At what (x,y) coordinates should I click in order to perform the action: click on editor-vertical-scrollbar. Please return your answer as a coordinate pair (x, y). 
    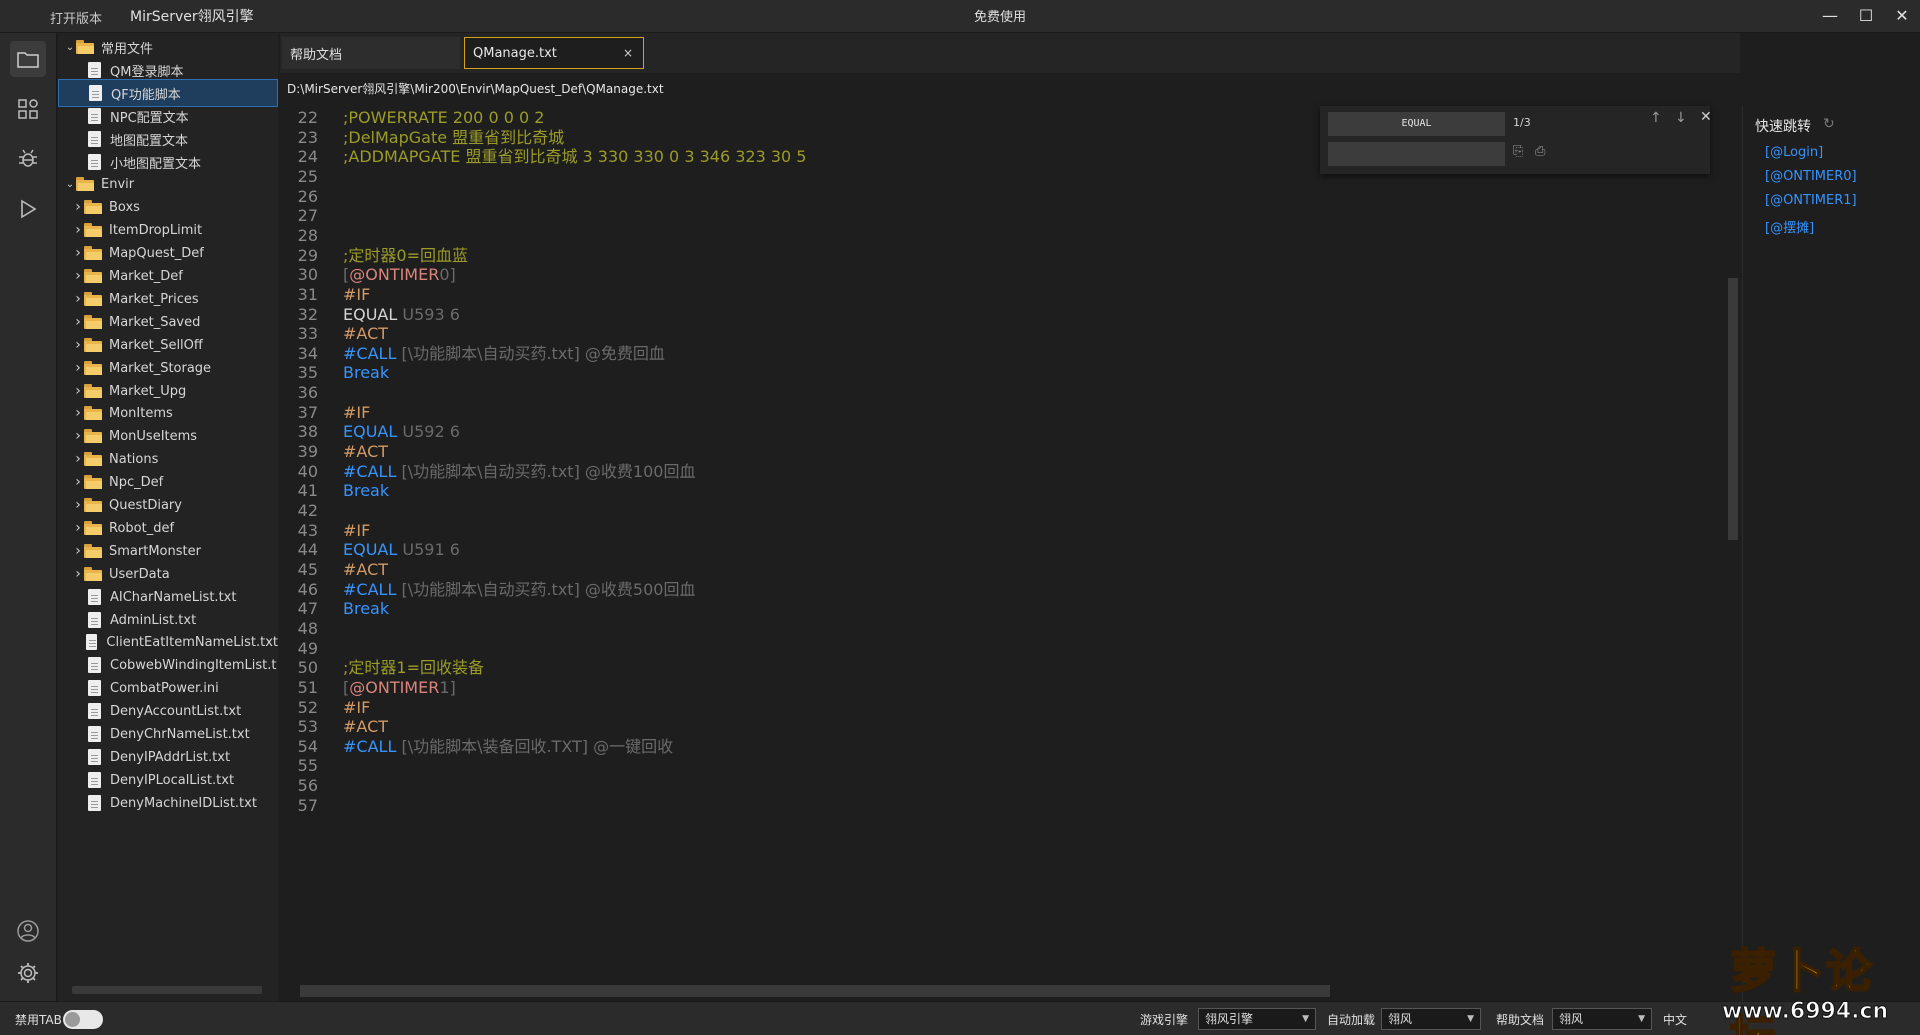
    Looking at the image, I should click on (1733, 409).